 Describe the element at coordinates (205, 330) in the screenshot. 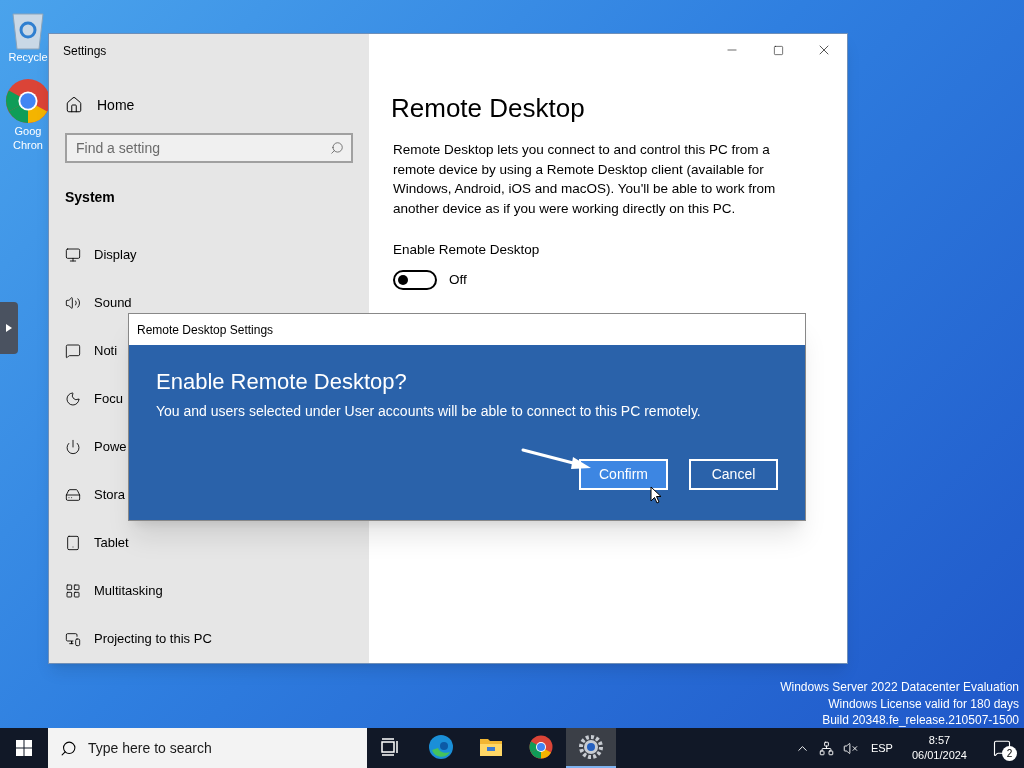

I see `dialog-title: Remote Desktop Settings` at that location.